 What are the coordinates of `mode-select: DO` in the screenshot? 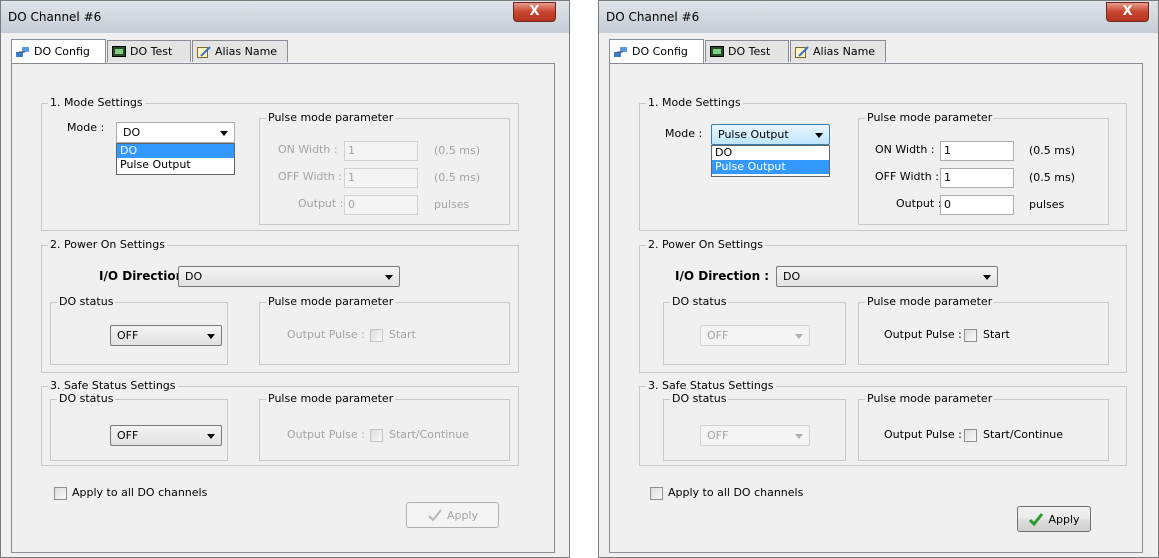 It's located at (175, 132).